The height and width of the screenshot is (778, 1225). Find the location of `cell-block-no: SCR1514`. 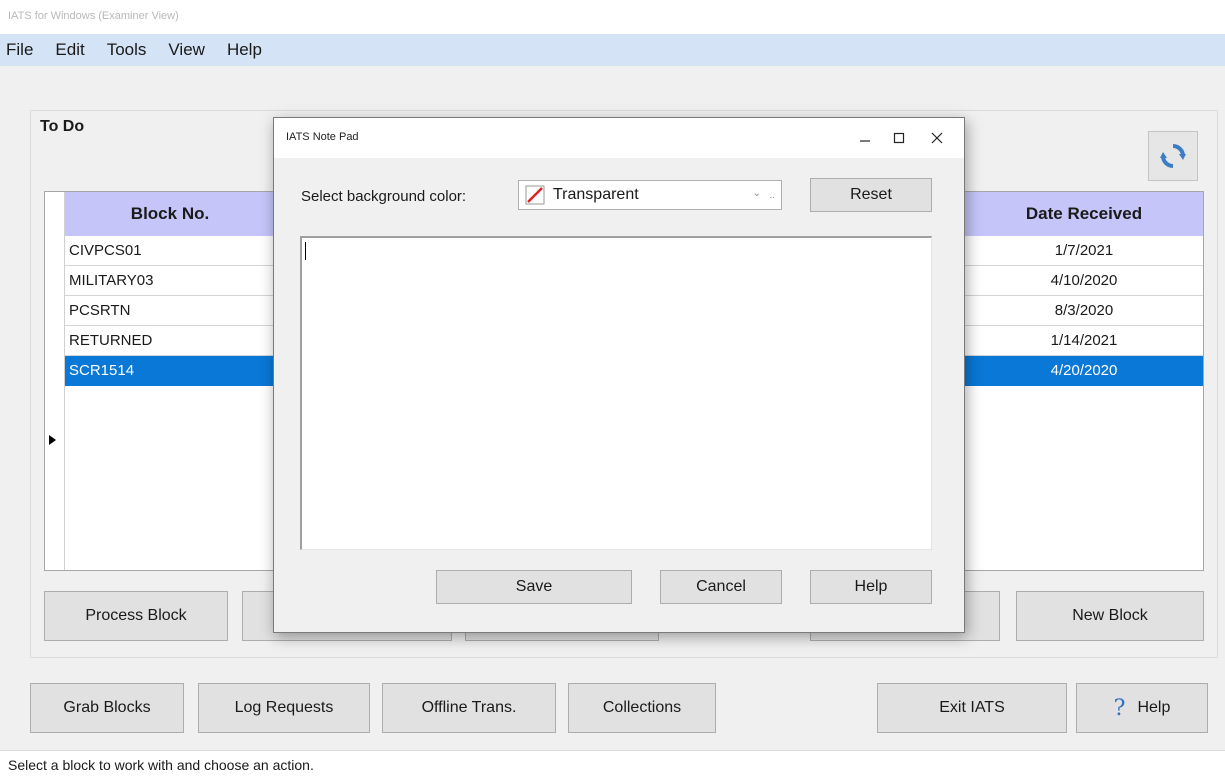

cell-block-no: SCR1514 is located at coordinates (102, 370).